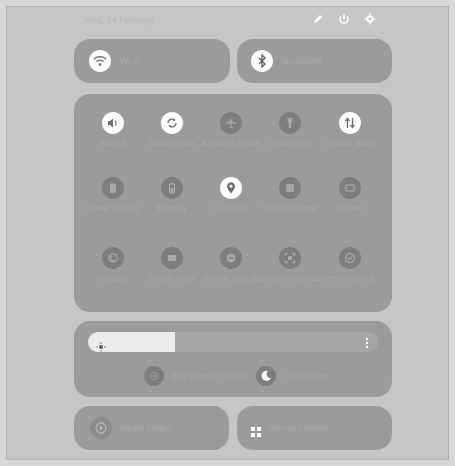  Describe the element at coordinates (113, 188) in the screenshot. I see `battery-leaf-icon` at that location.